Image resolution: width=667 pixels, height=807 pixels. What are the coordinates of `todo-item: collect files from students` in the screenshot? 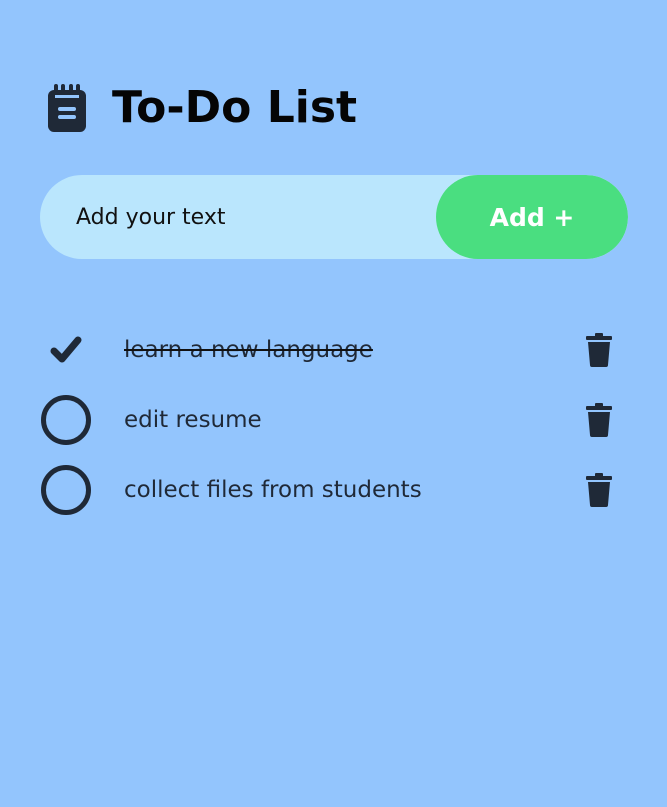 It's located at (334, 490).